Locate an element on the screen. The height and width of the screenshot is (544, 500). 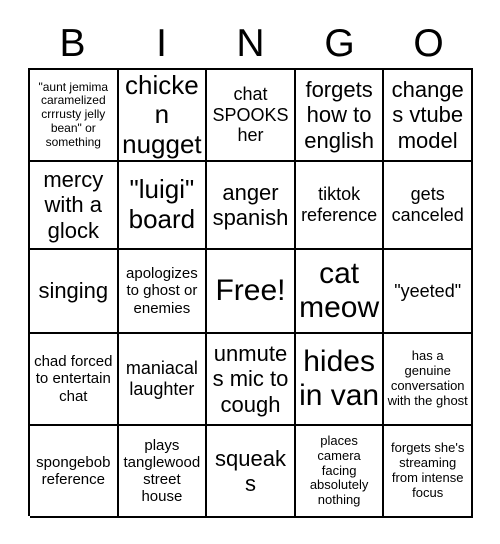
bingo-cell-label: gets canceled is located at coordinates (427, 204).